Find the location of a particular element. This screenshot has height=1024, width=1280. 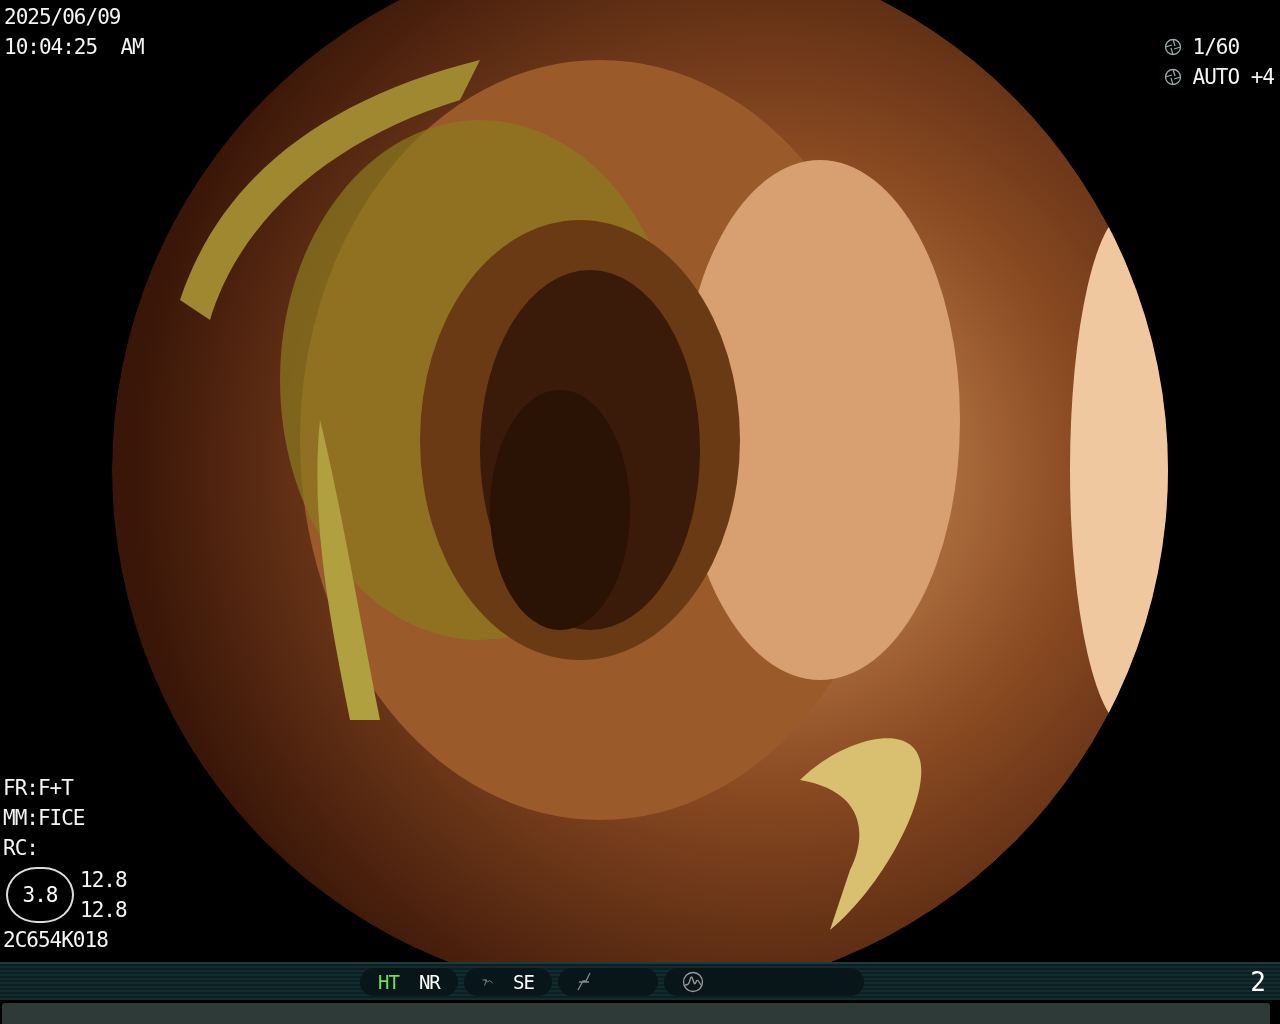

setting-text: RC: is located at coordinates (21, 848).